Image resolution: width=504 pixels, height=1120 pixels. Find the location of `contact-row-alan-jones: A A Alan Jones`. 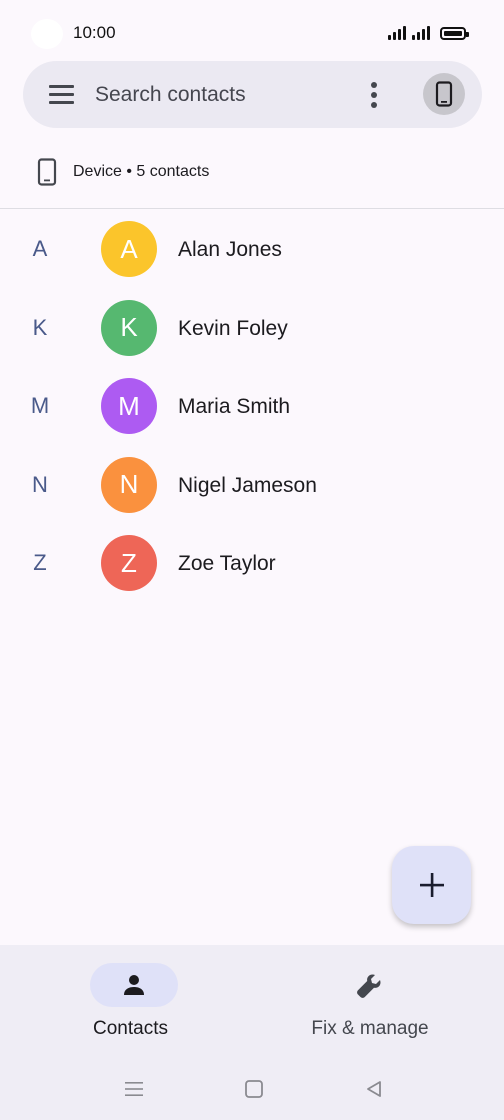

contact-row-alan-jones: A A Alan Jones is located at coordinates (252, 250).